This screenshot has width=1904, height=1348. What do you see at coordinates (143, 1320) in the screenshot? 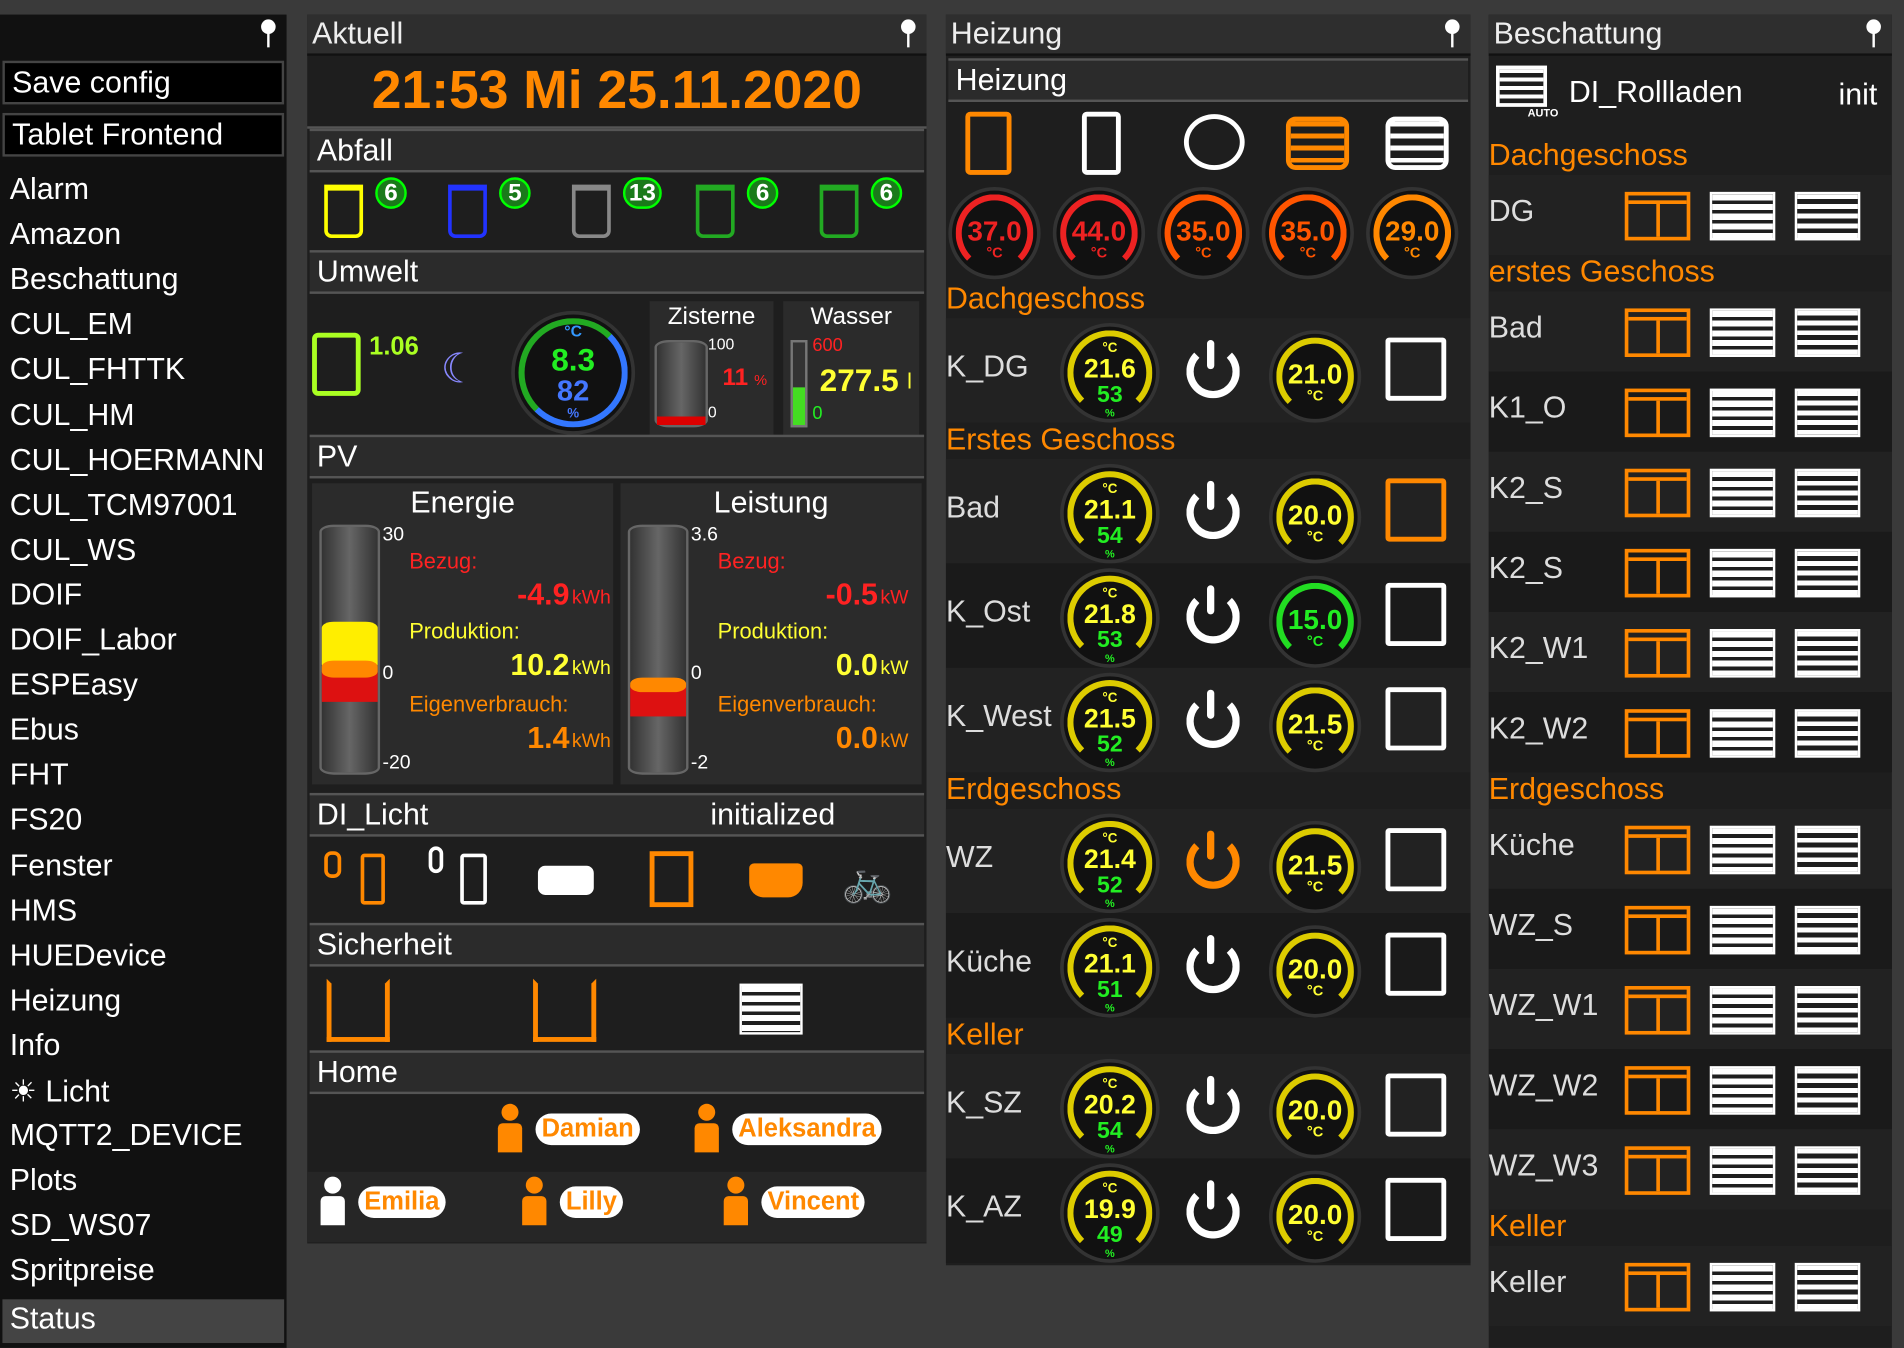
I see `sidebar-item-status: Status` at bounding box center [143, 1320].